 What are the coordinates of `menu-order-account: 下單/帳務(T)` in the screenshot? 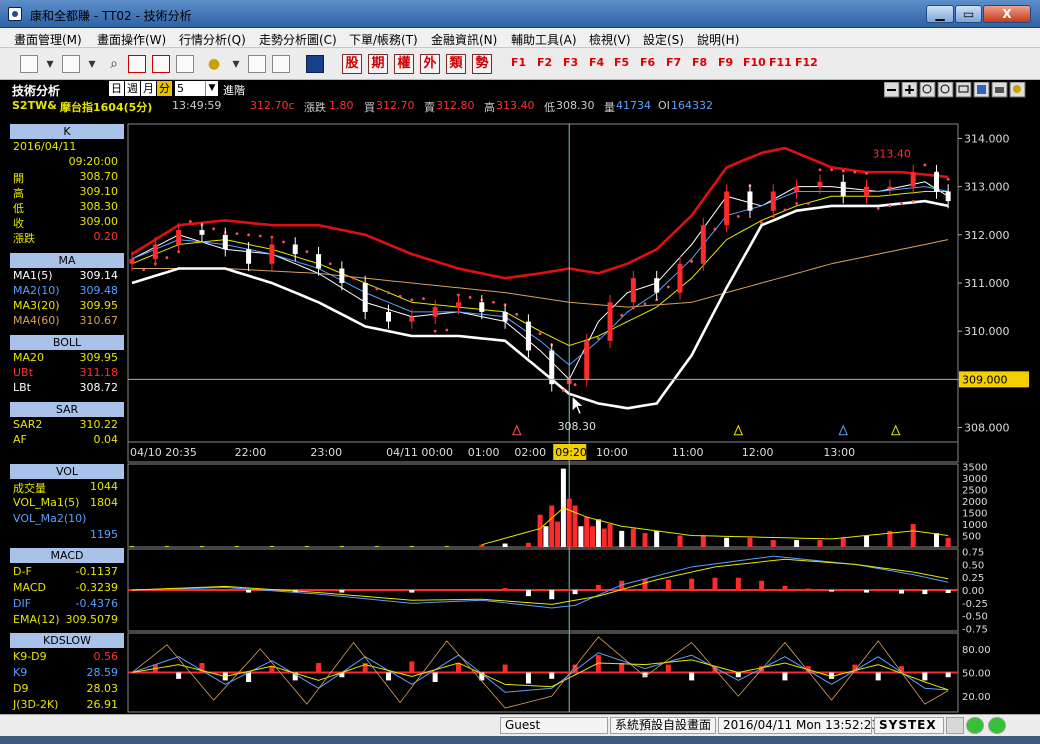 It's located at (383, 39).